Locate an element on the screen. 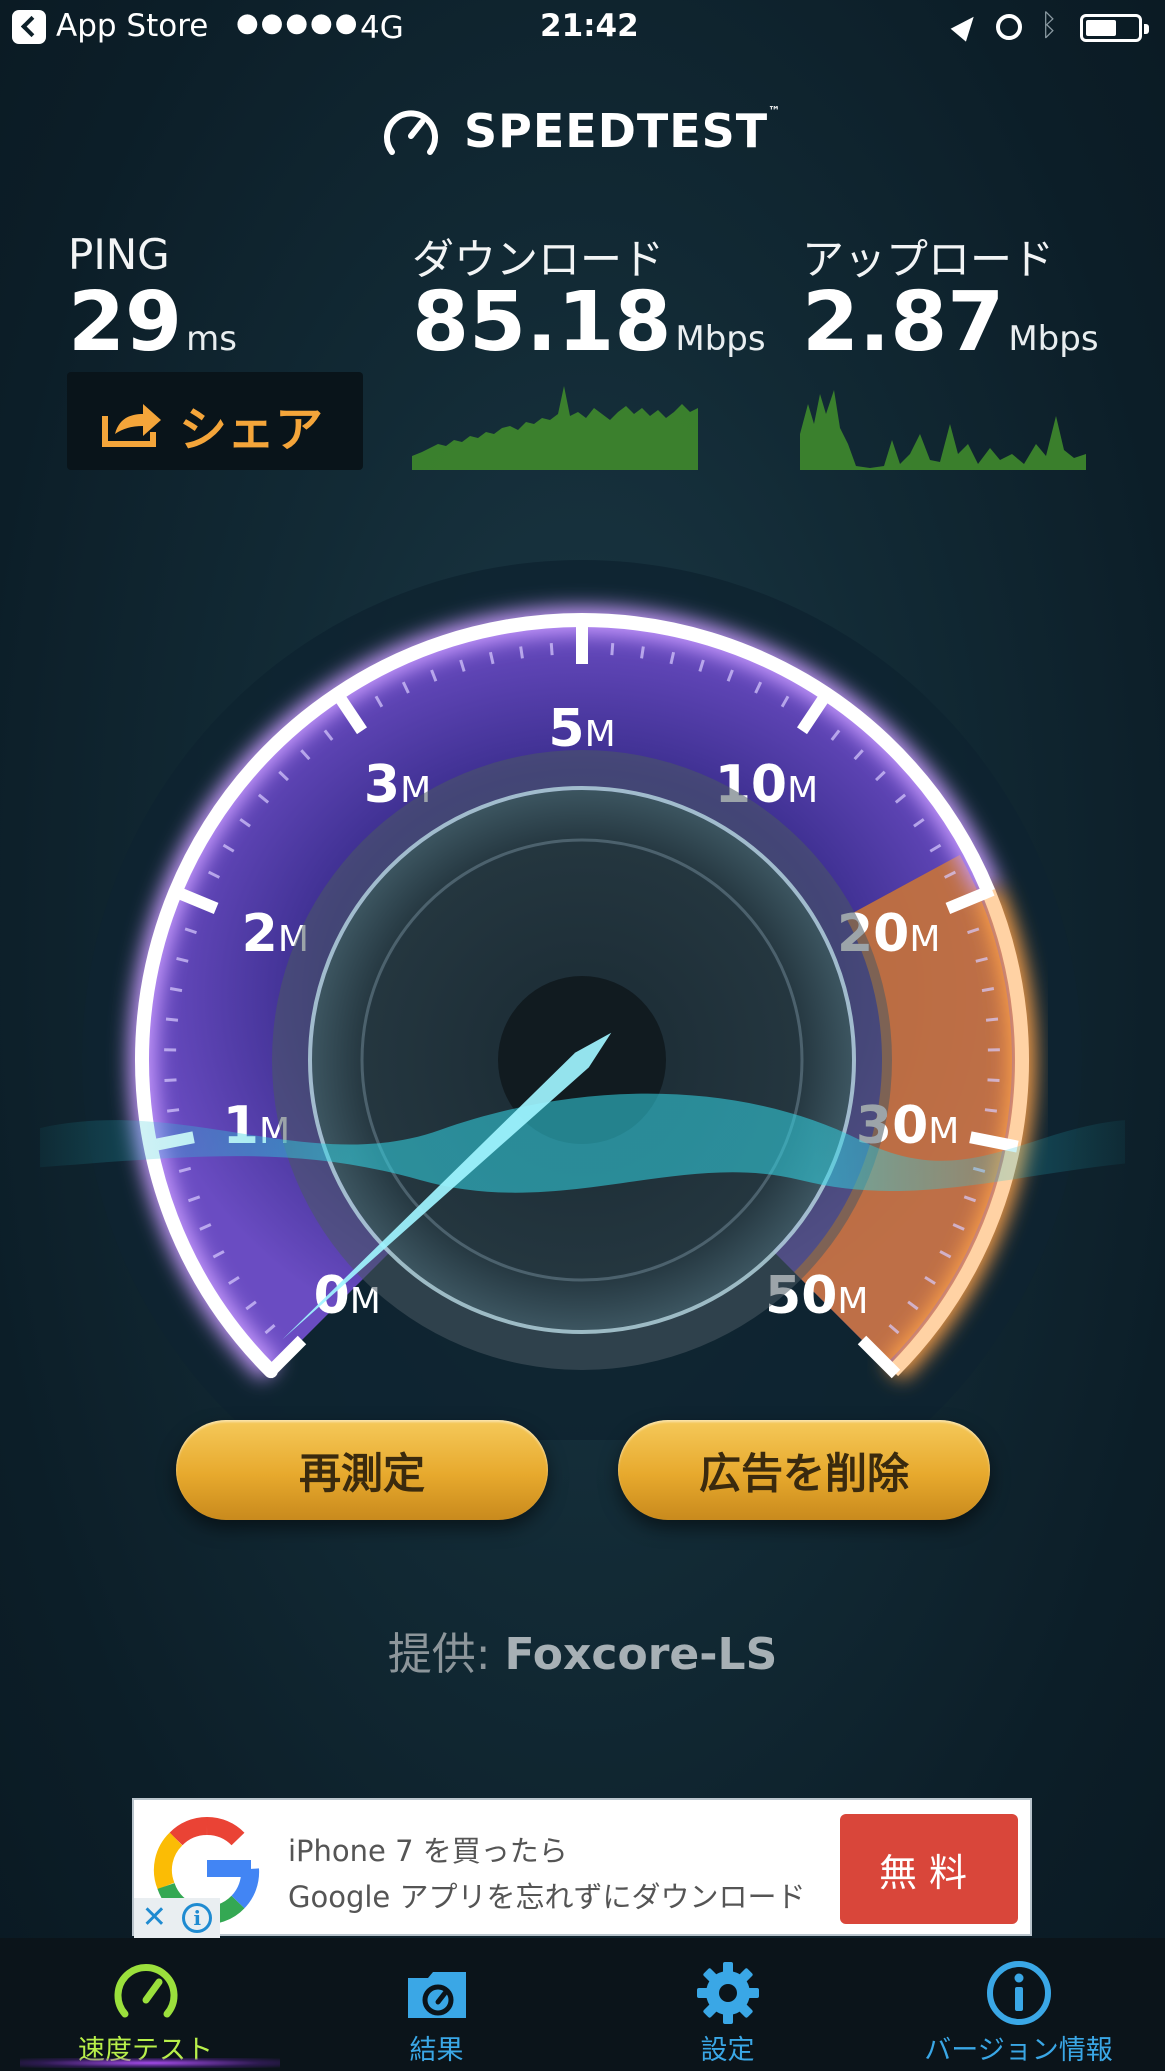 Image resolution: width=1165 pixels, height=2071 pixels. share-button: シェア is located at coordinates (215, 421).